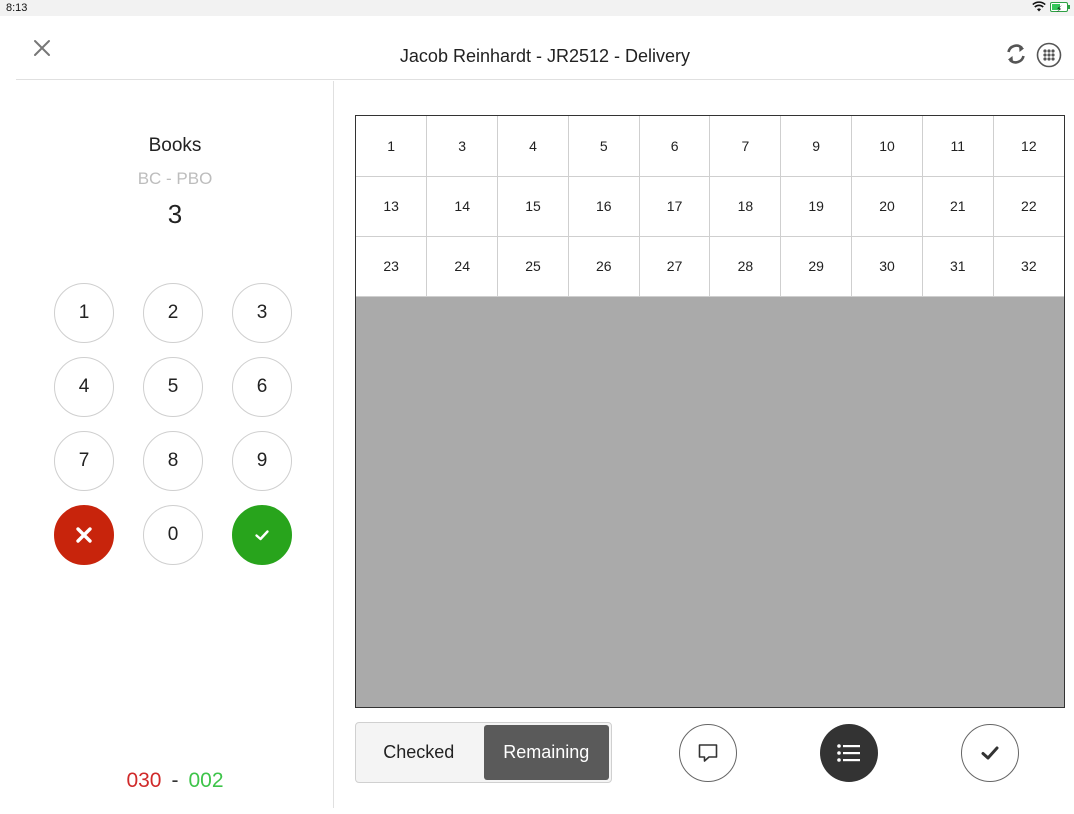 This screenshot has width=1074, height=814. I want to click on grid-cell: 14, so click(462, 206).